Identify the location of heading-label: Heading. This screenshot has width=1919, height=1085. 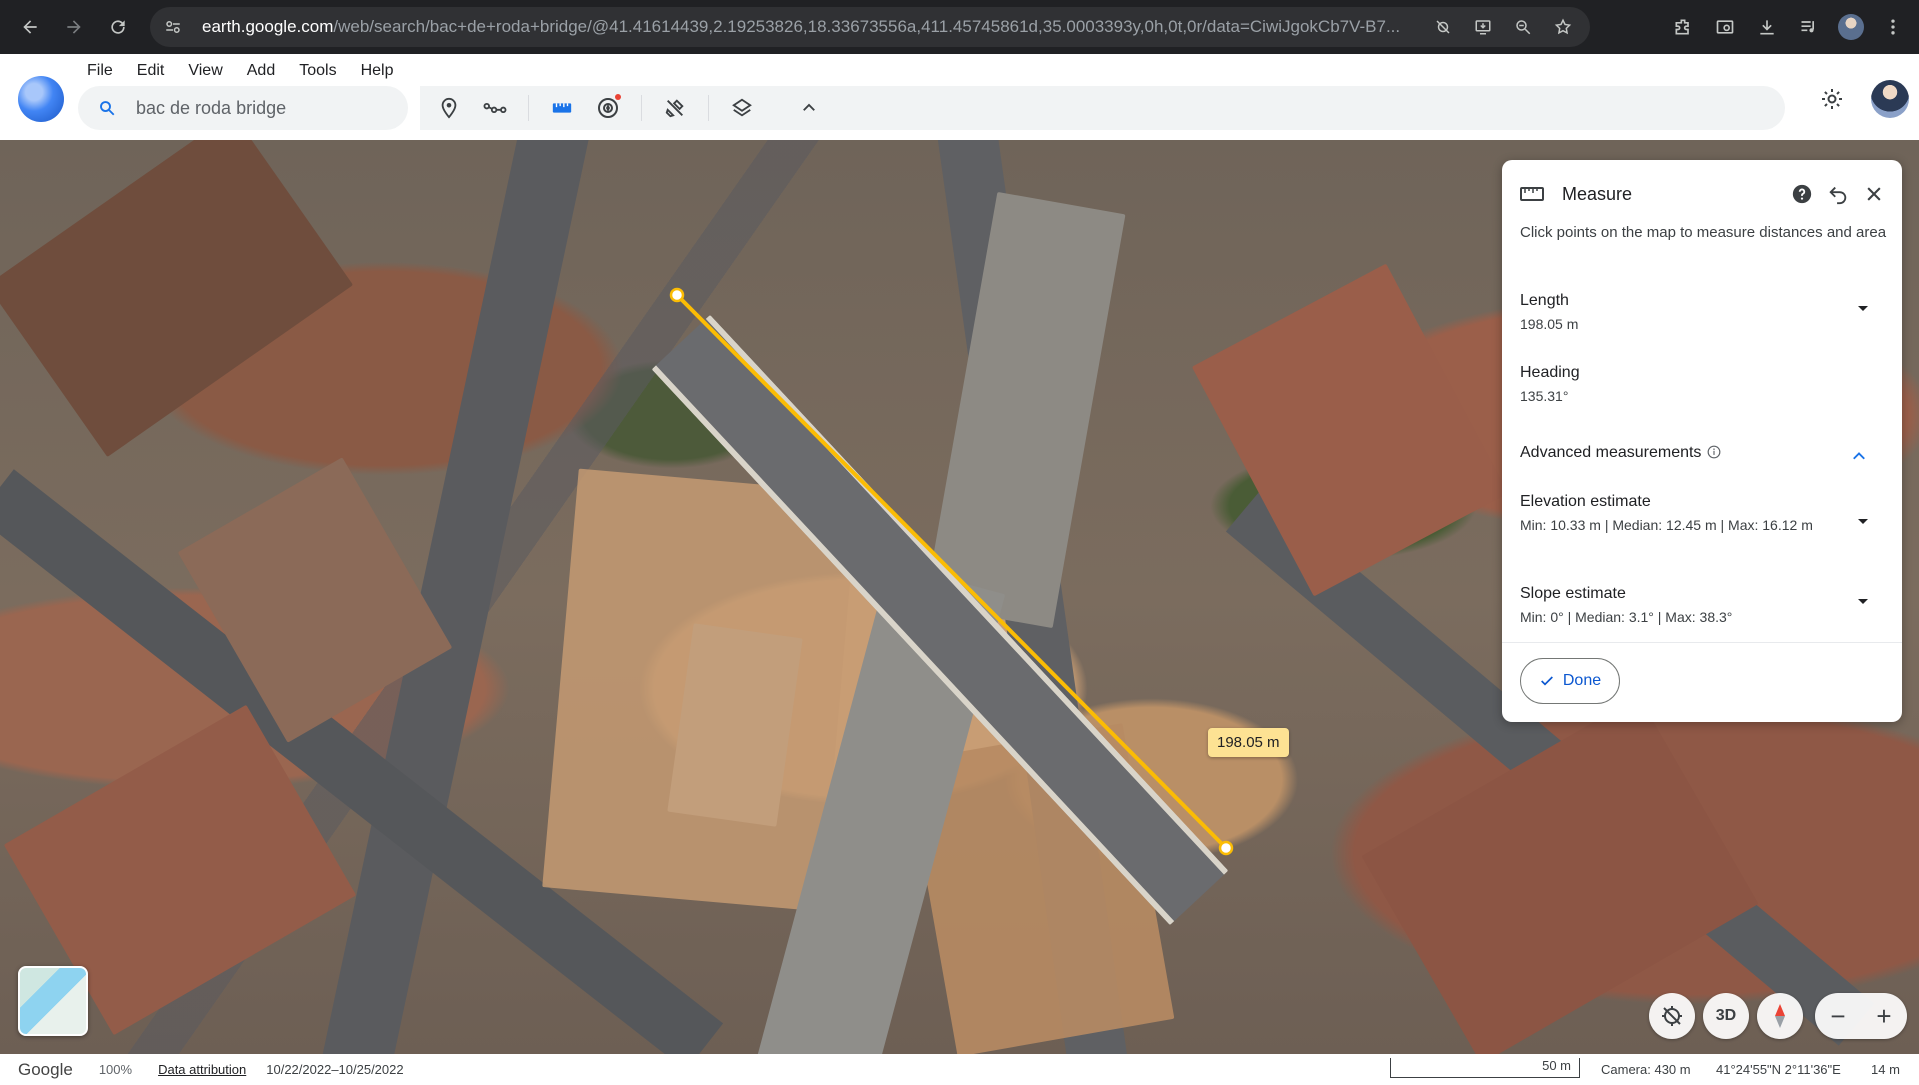
(1550, 372).